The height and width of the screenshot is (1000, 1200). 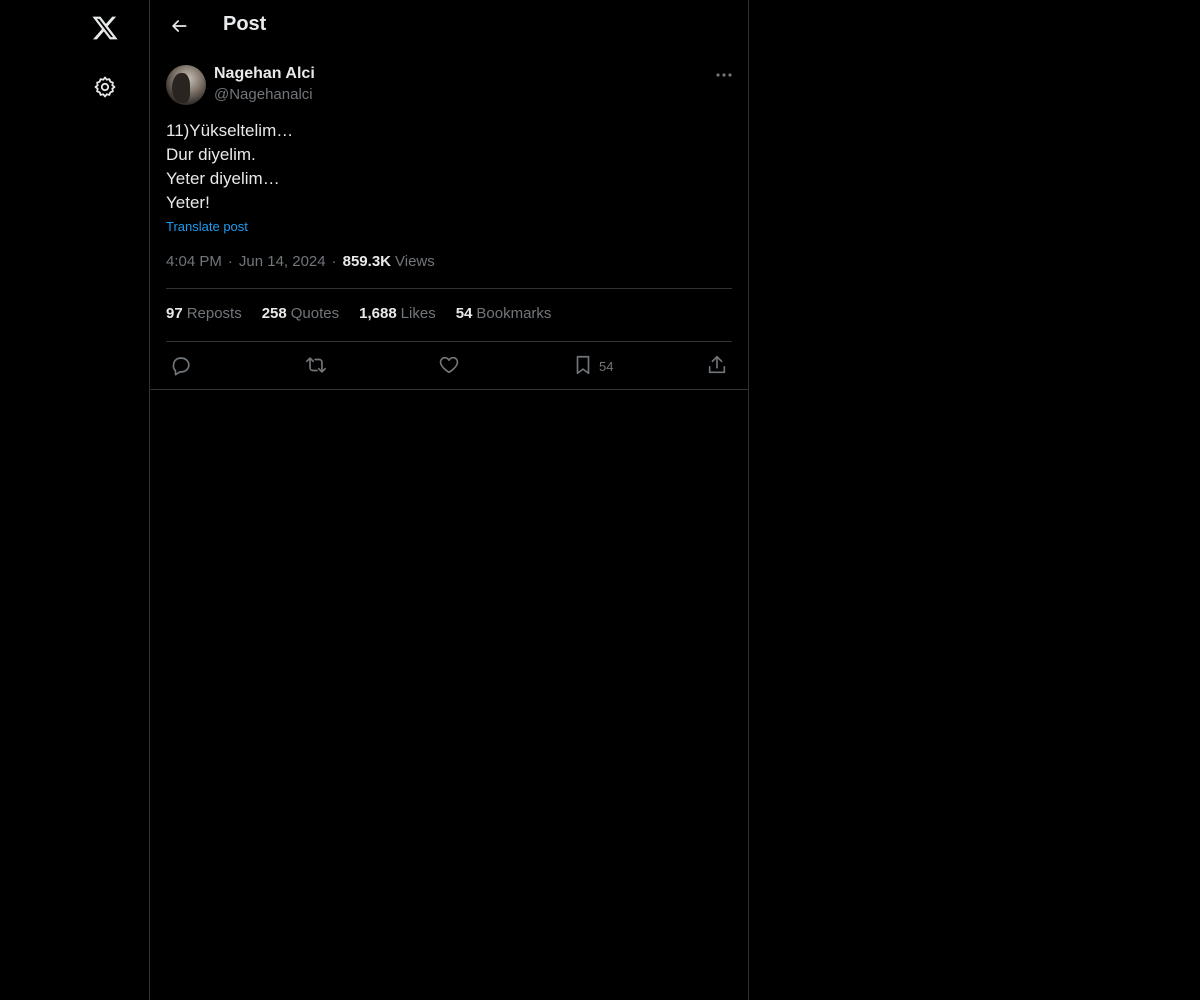 I want to click on arrow-left-icon, so click(x=179, y=26).